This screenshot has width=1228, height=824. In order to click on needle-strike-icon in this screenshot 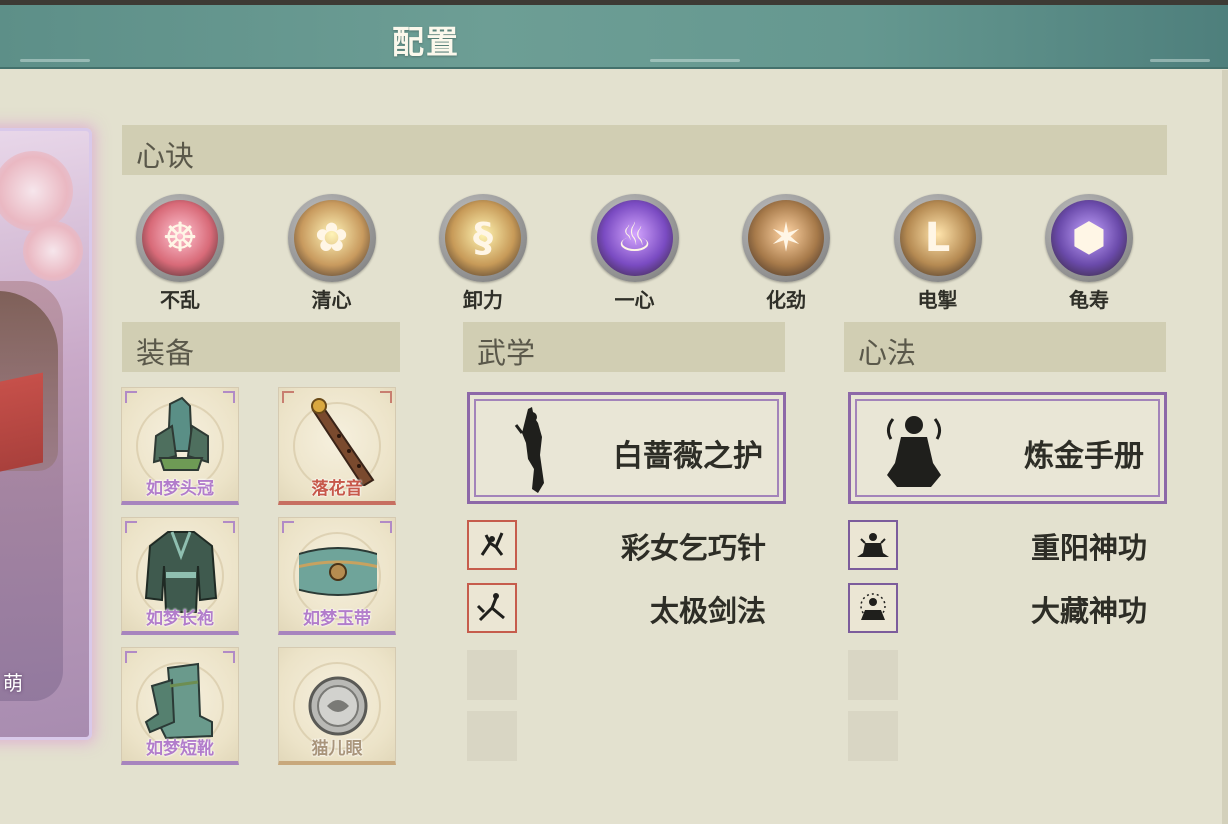, I will do `click(492, 544)`.